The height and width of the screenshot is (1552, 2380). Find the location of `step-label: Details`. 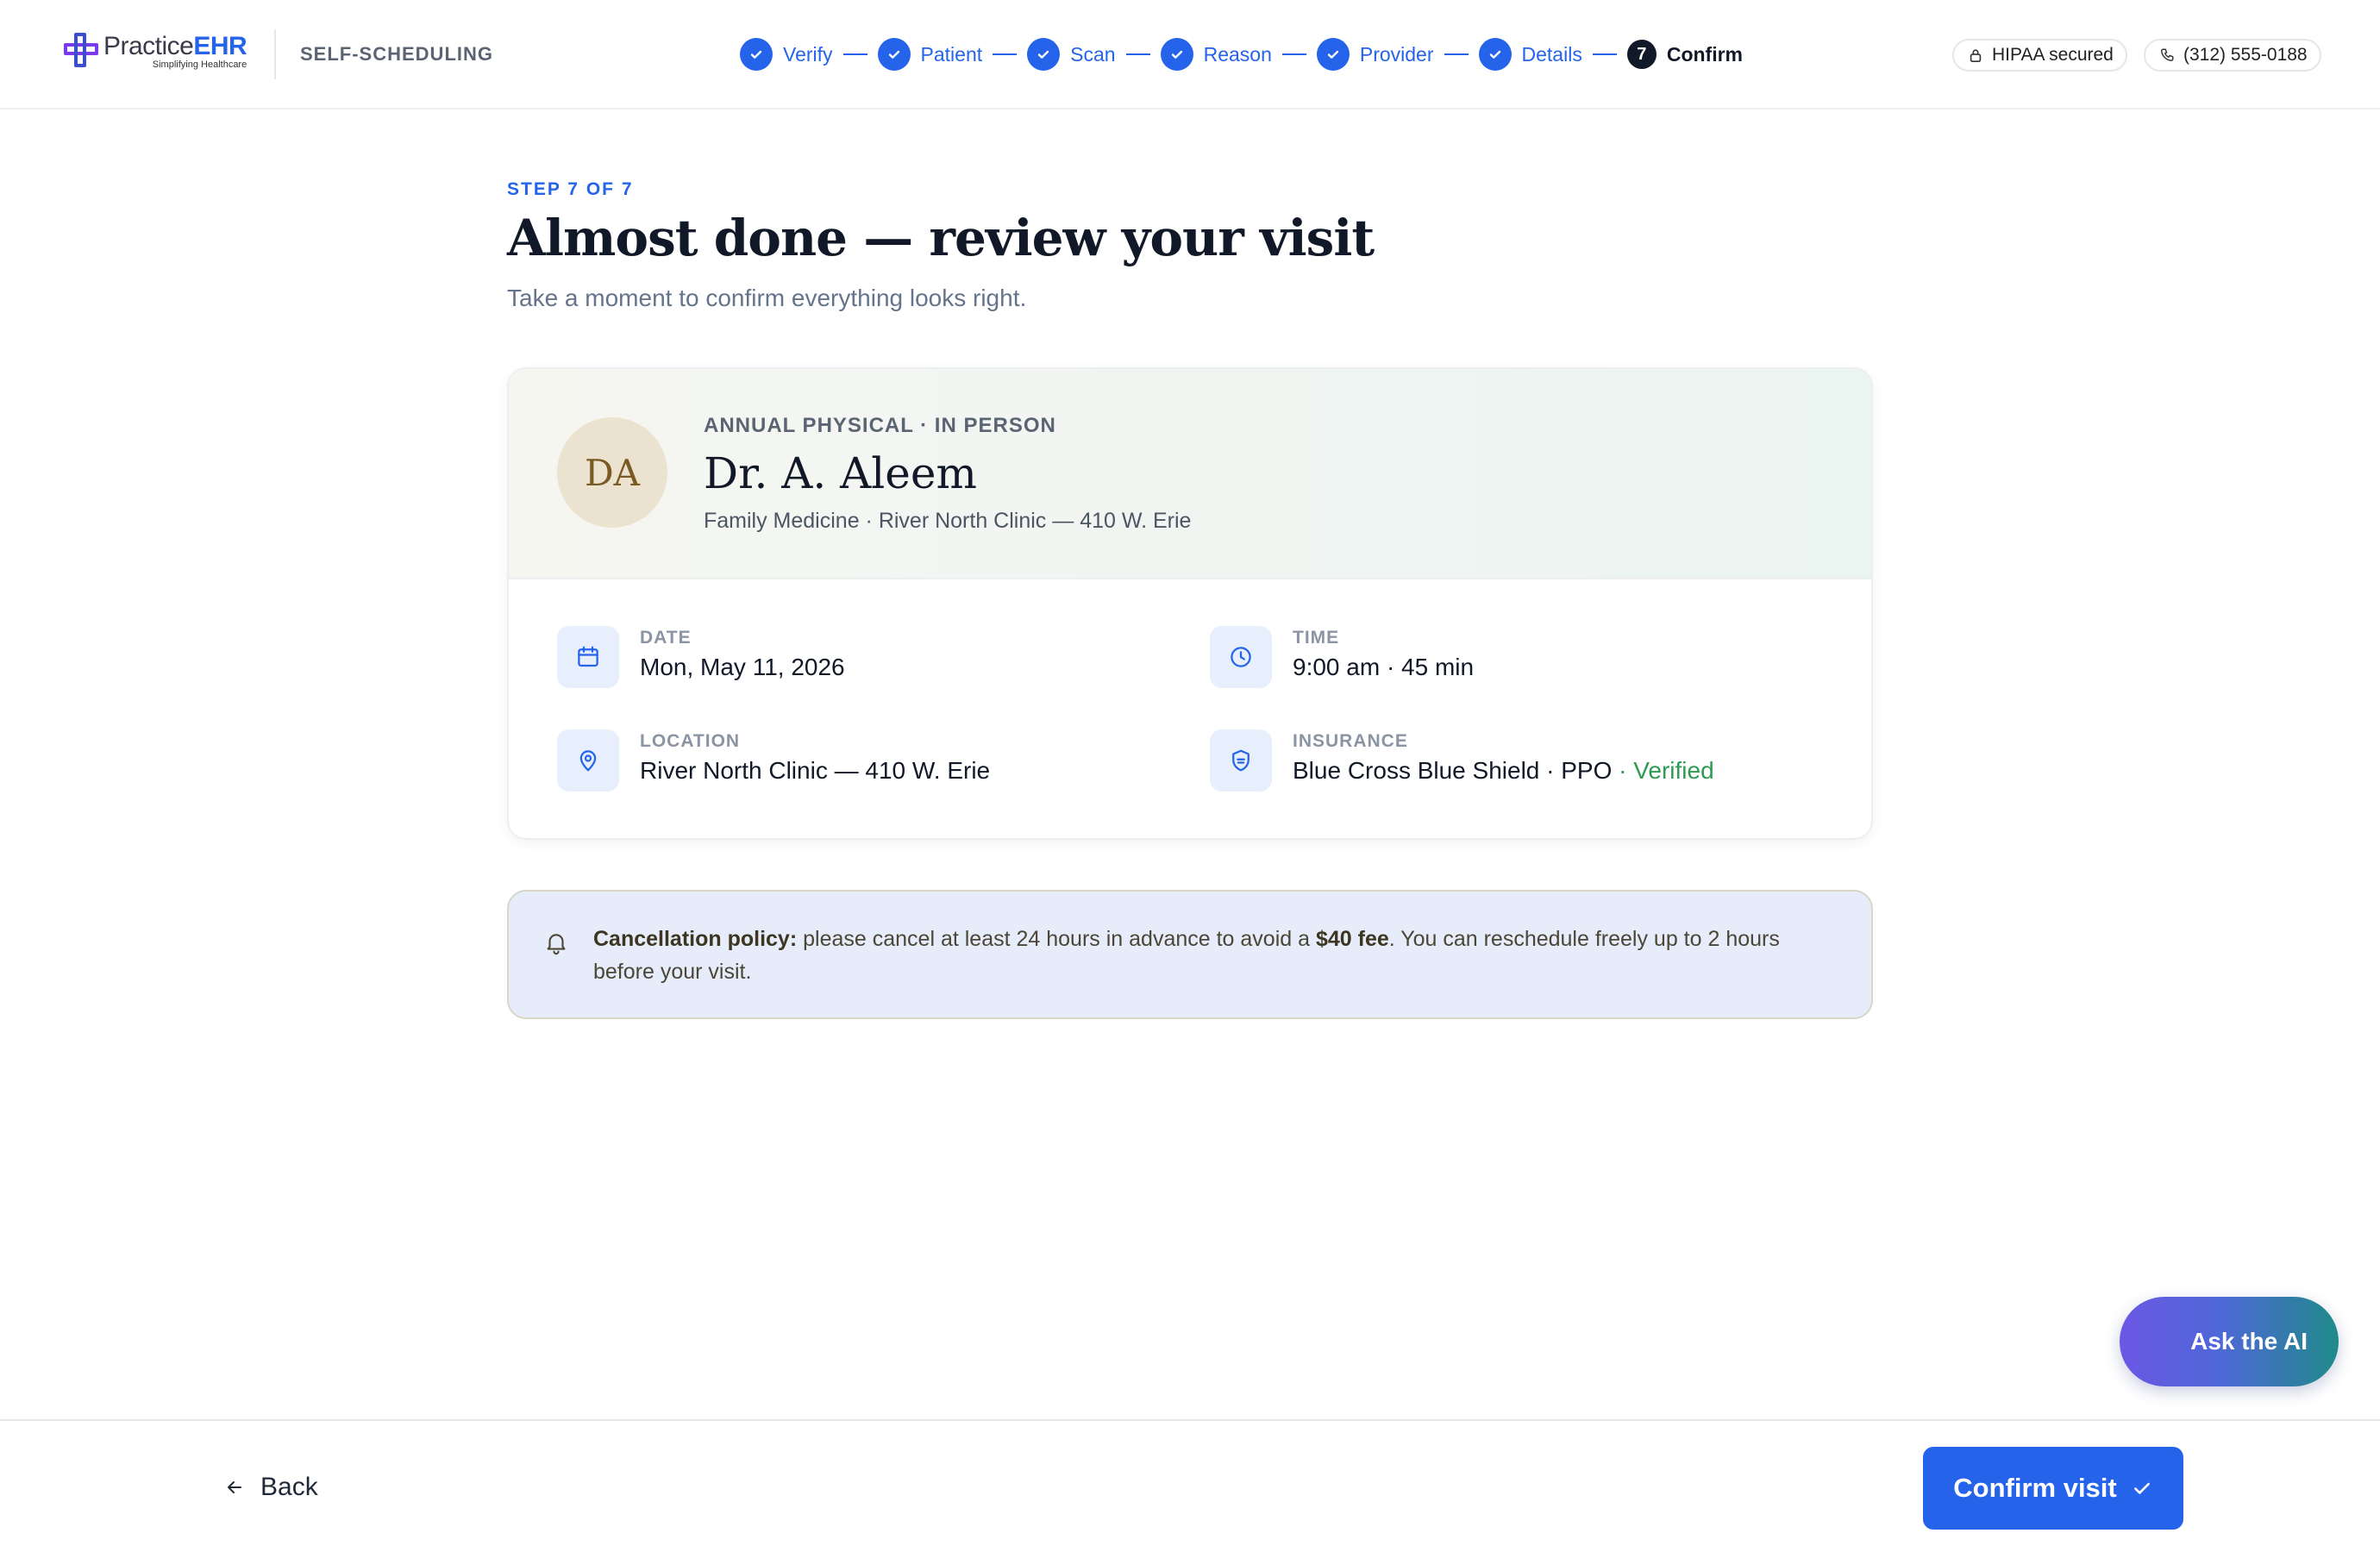

step-label: Details is located at coordinates (1552, 54).